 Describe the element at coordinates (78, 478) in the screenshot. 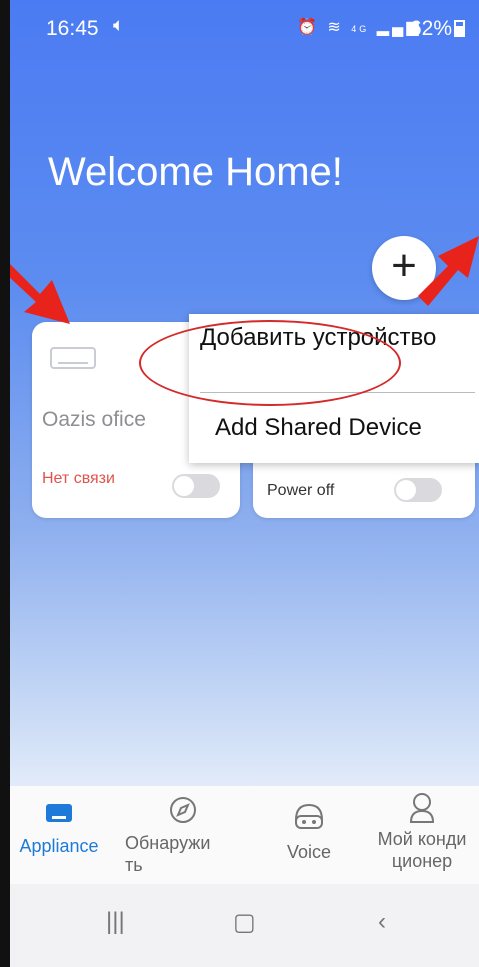

I see `device-status: Нет связи` at that location.